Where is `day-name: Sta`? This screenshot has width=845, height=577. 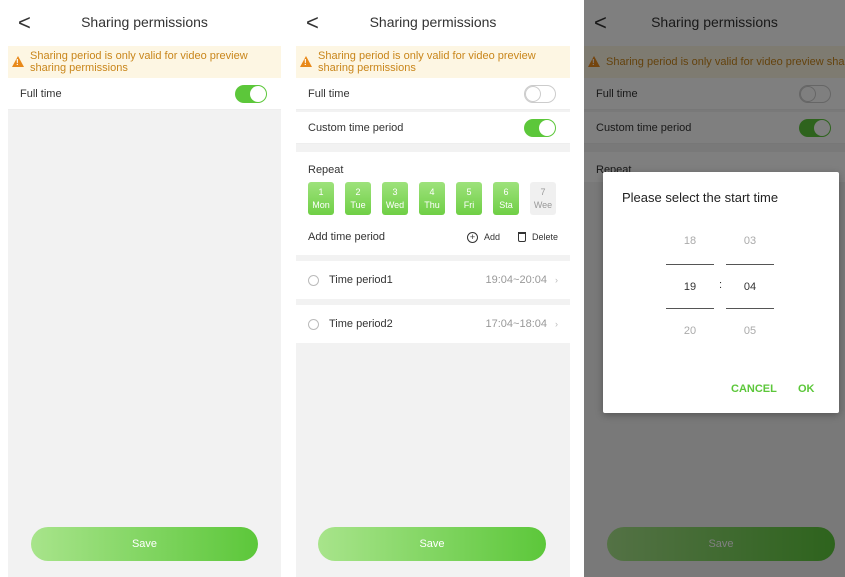
day-name: Sta is located at coordinates (506, 205).